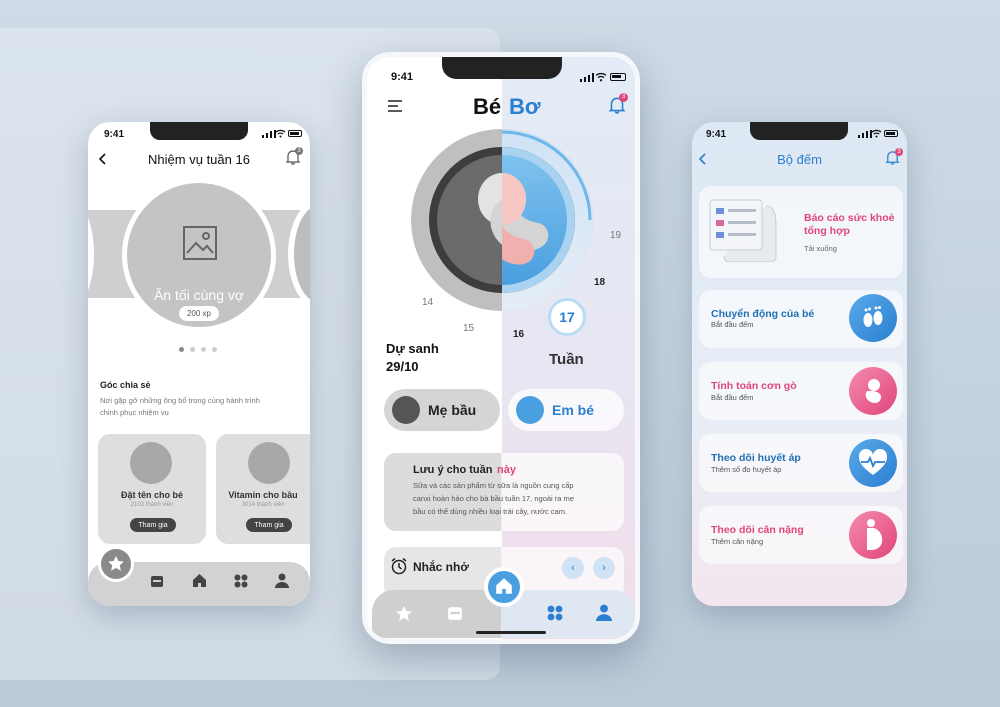  What do you see at coordinates (506, 470) in the screenshot?
I see `note-title-accent: này` at bounding box center [506, 470].